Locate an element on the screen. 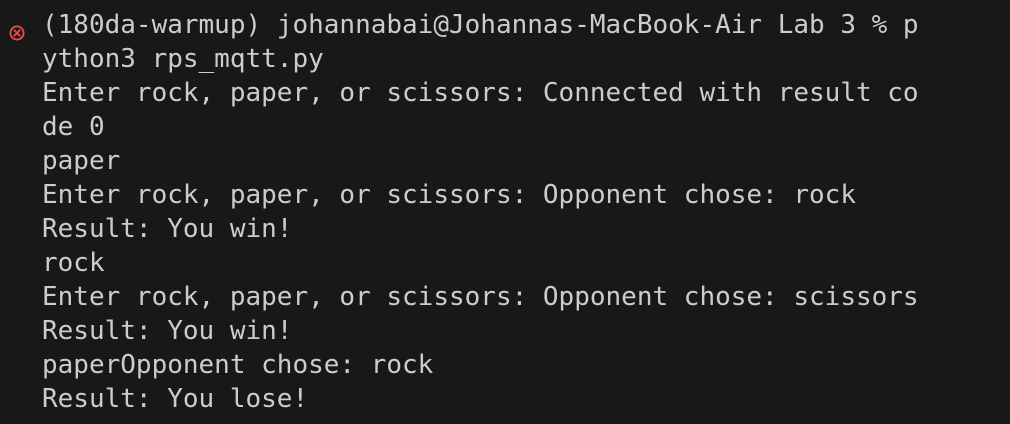  terminal-line: rock is located at coordinates (73, 263).